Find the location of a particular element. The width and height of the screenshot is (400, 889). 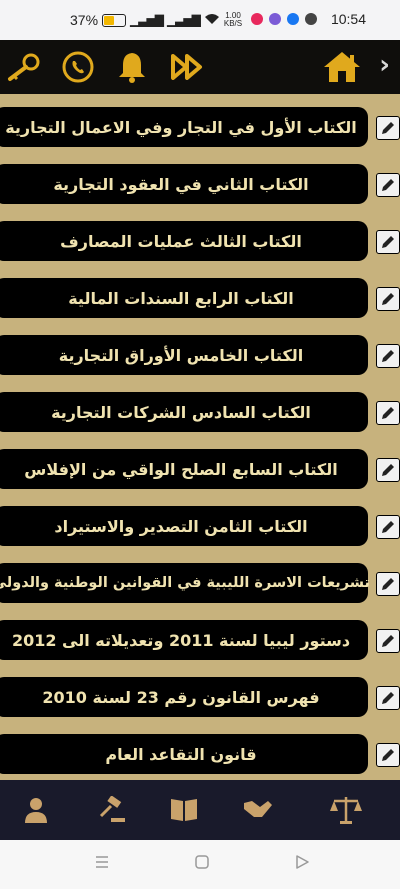

top-toolbar: › is located at coordinates (200, 67).